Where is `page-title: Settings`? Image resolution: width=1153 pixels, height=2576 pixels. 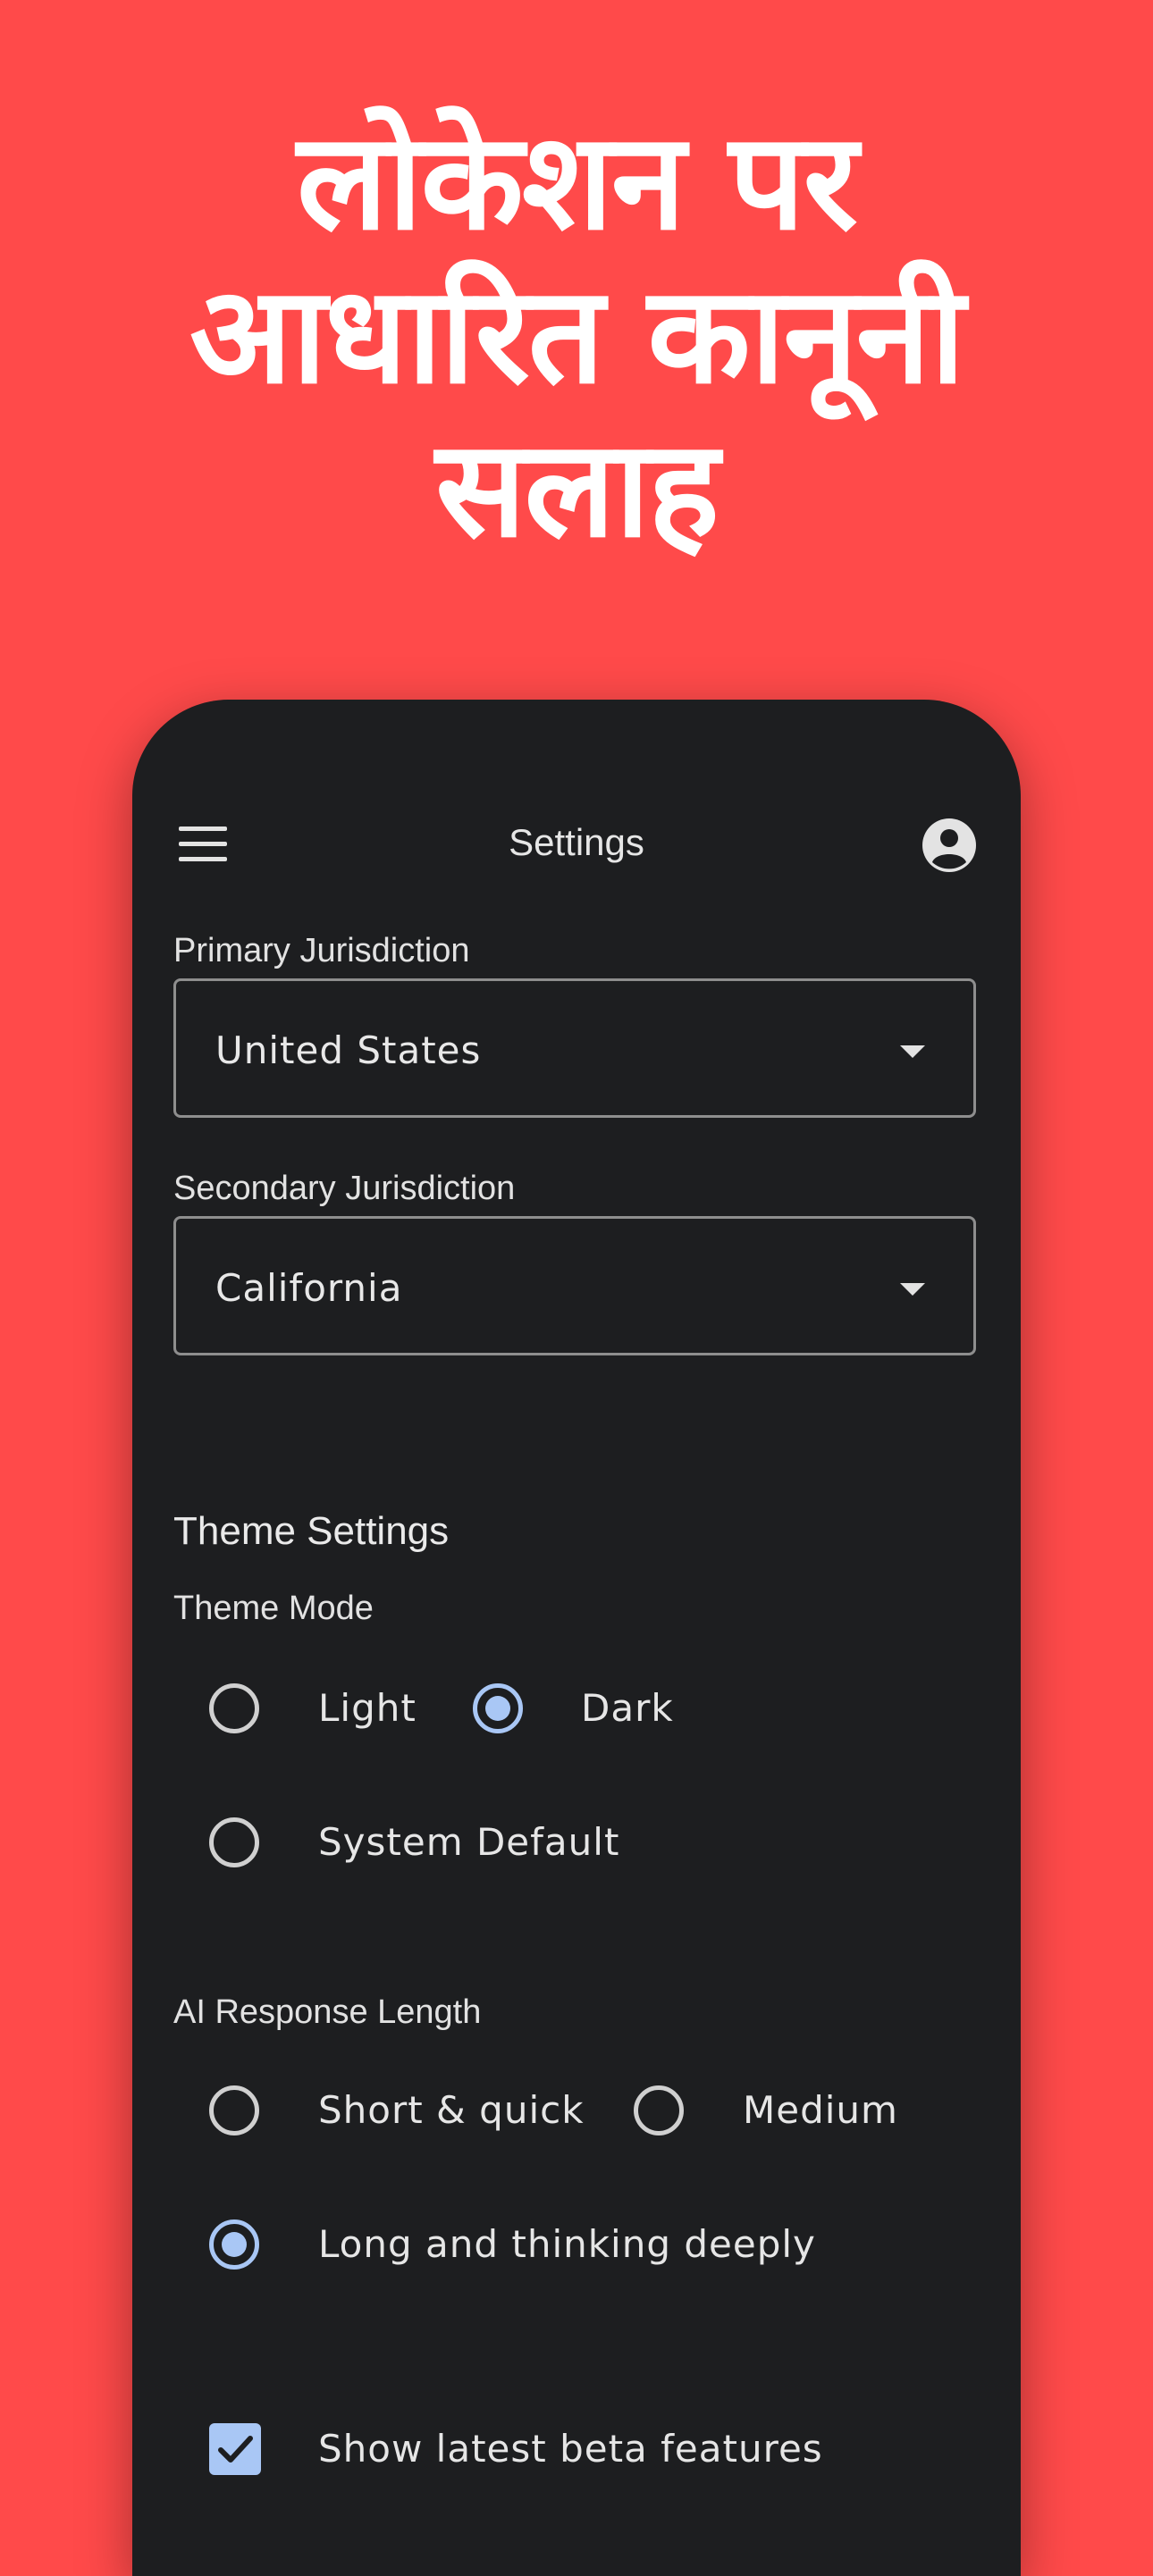
page-title: Settings is located at coordinates (576, 842).